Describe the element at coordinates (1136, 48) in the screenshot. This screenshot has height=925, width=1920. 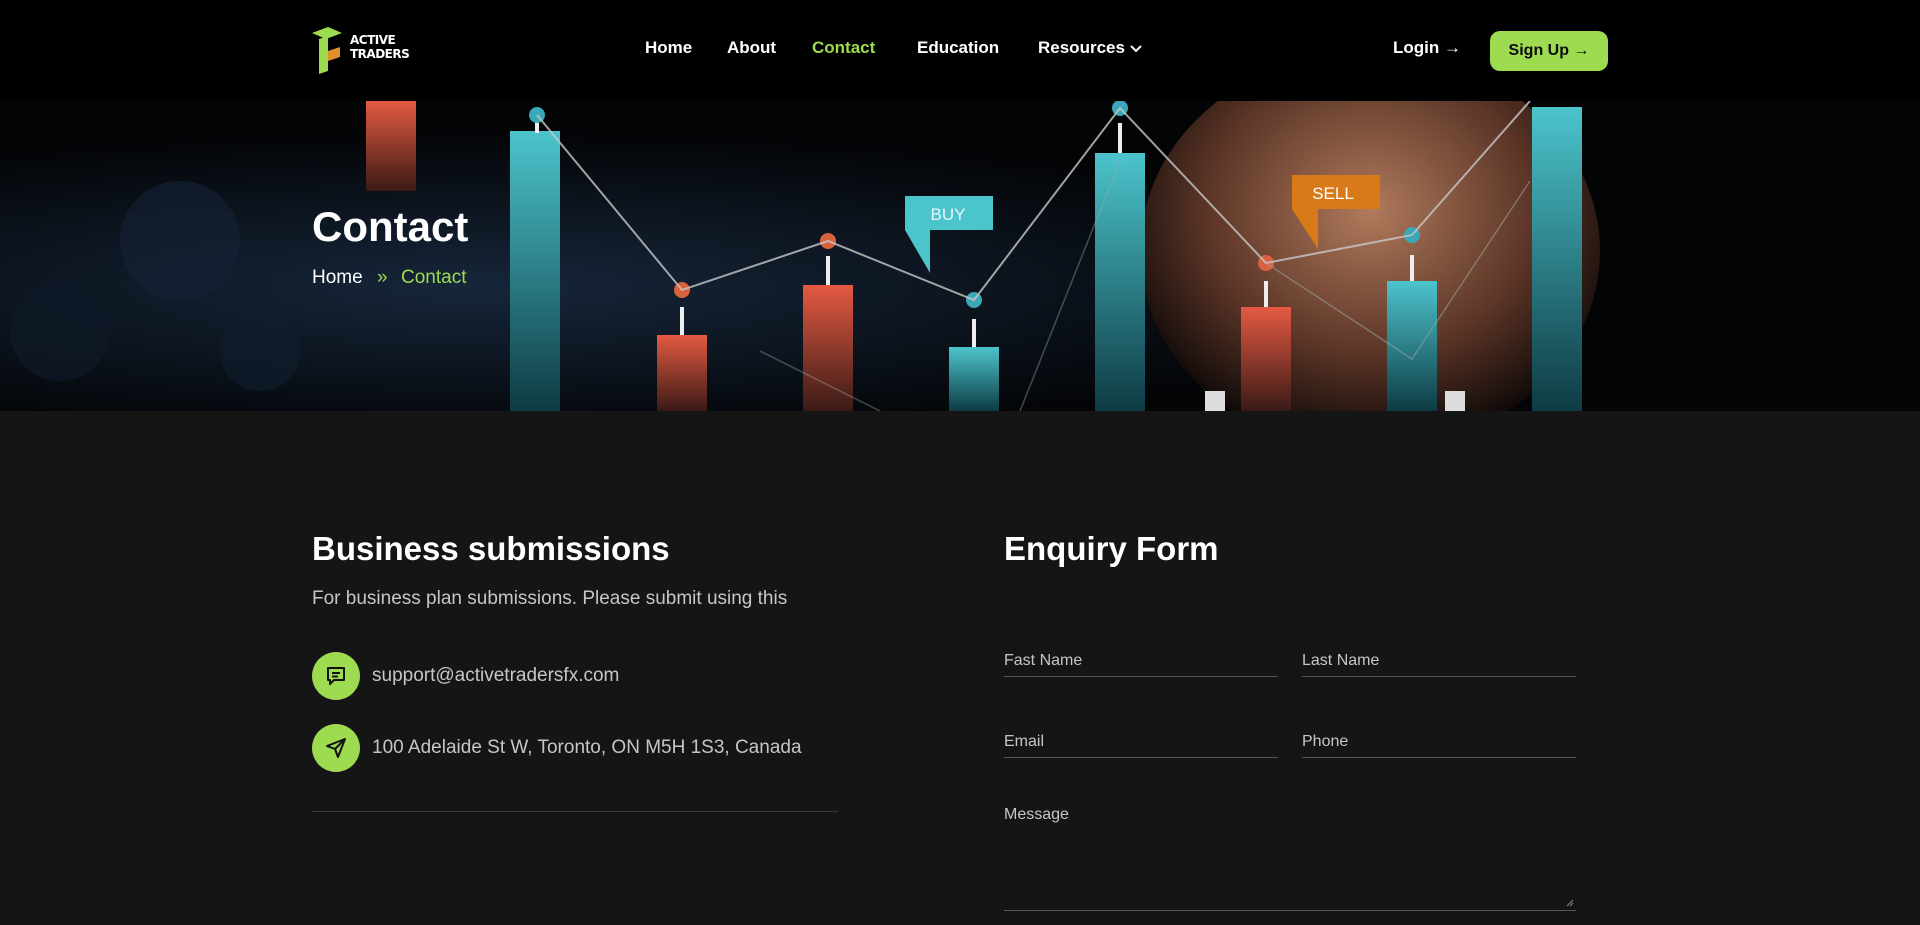
I see `chevron-down-icon` at that location.